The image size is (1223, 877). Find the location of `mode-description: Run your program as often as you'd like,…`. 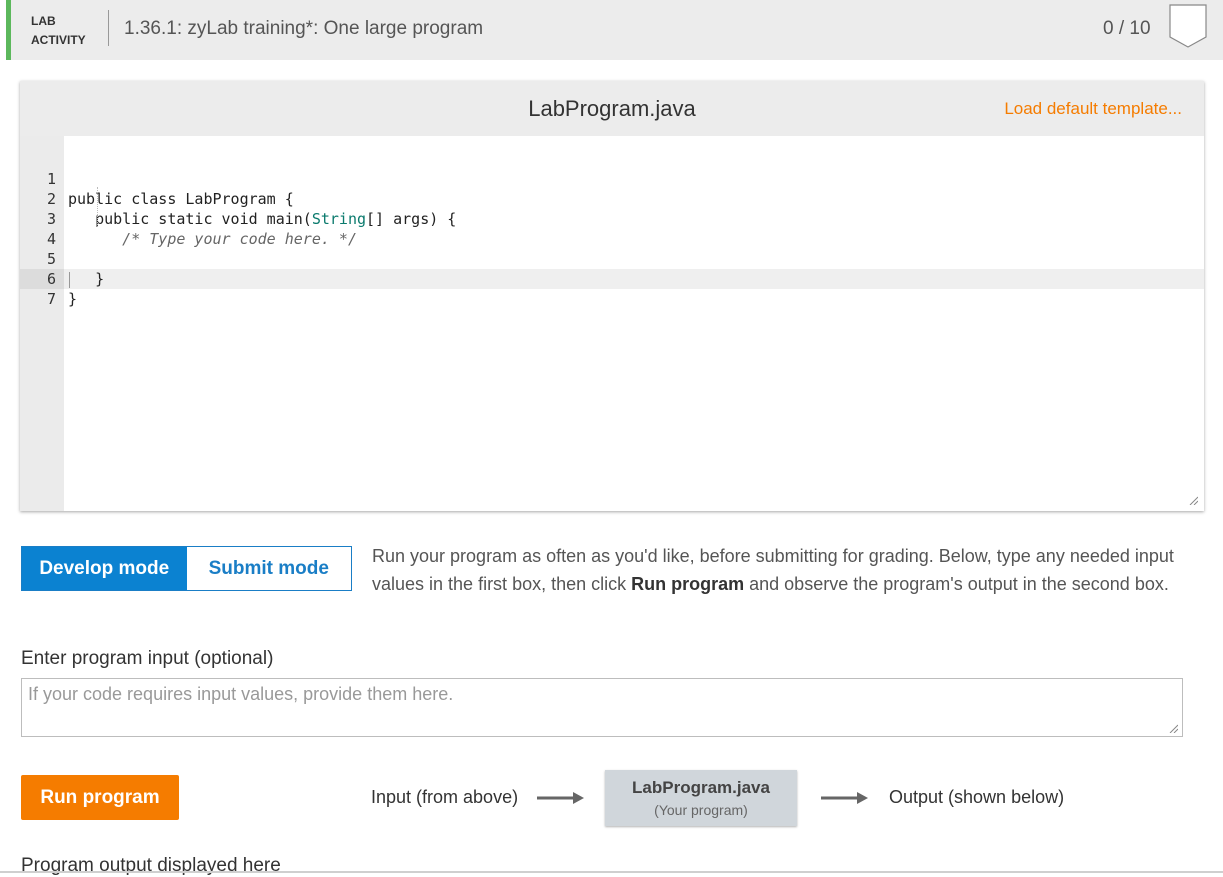

mode-description: Run your program as often as you'd like,… is located at coordinates (787, 570).